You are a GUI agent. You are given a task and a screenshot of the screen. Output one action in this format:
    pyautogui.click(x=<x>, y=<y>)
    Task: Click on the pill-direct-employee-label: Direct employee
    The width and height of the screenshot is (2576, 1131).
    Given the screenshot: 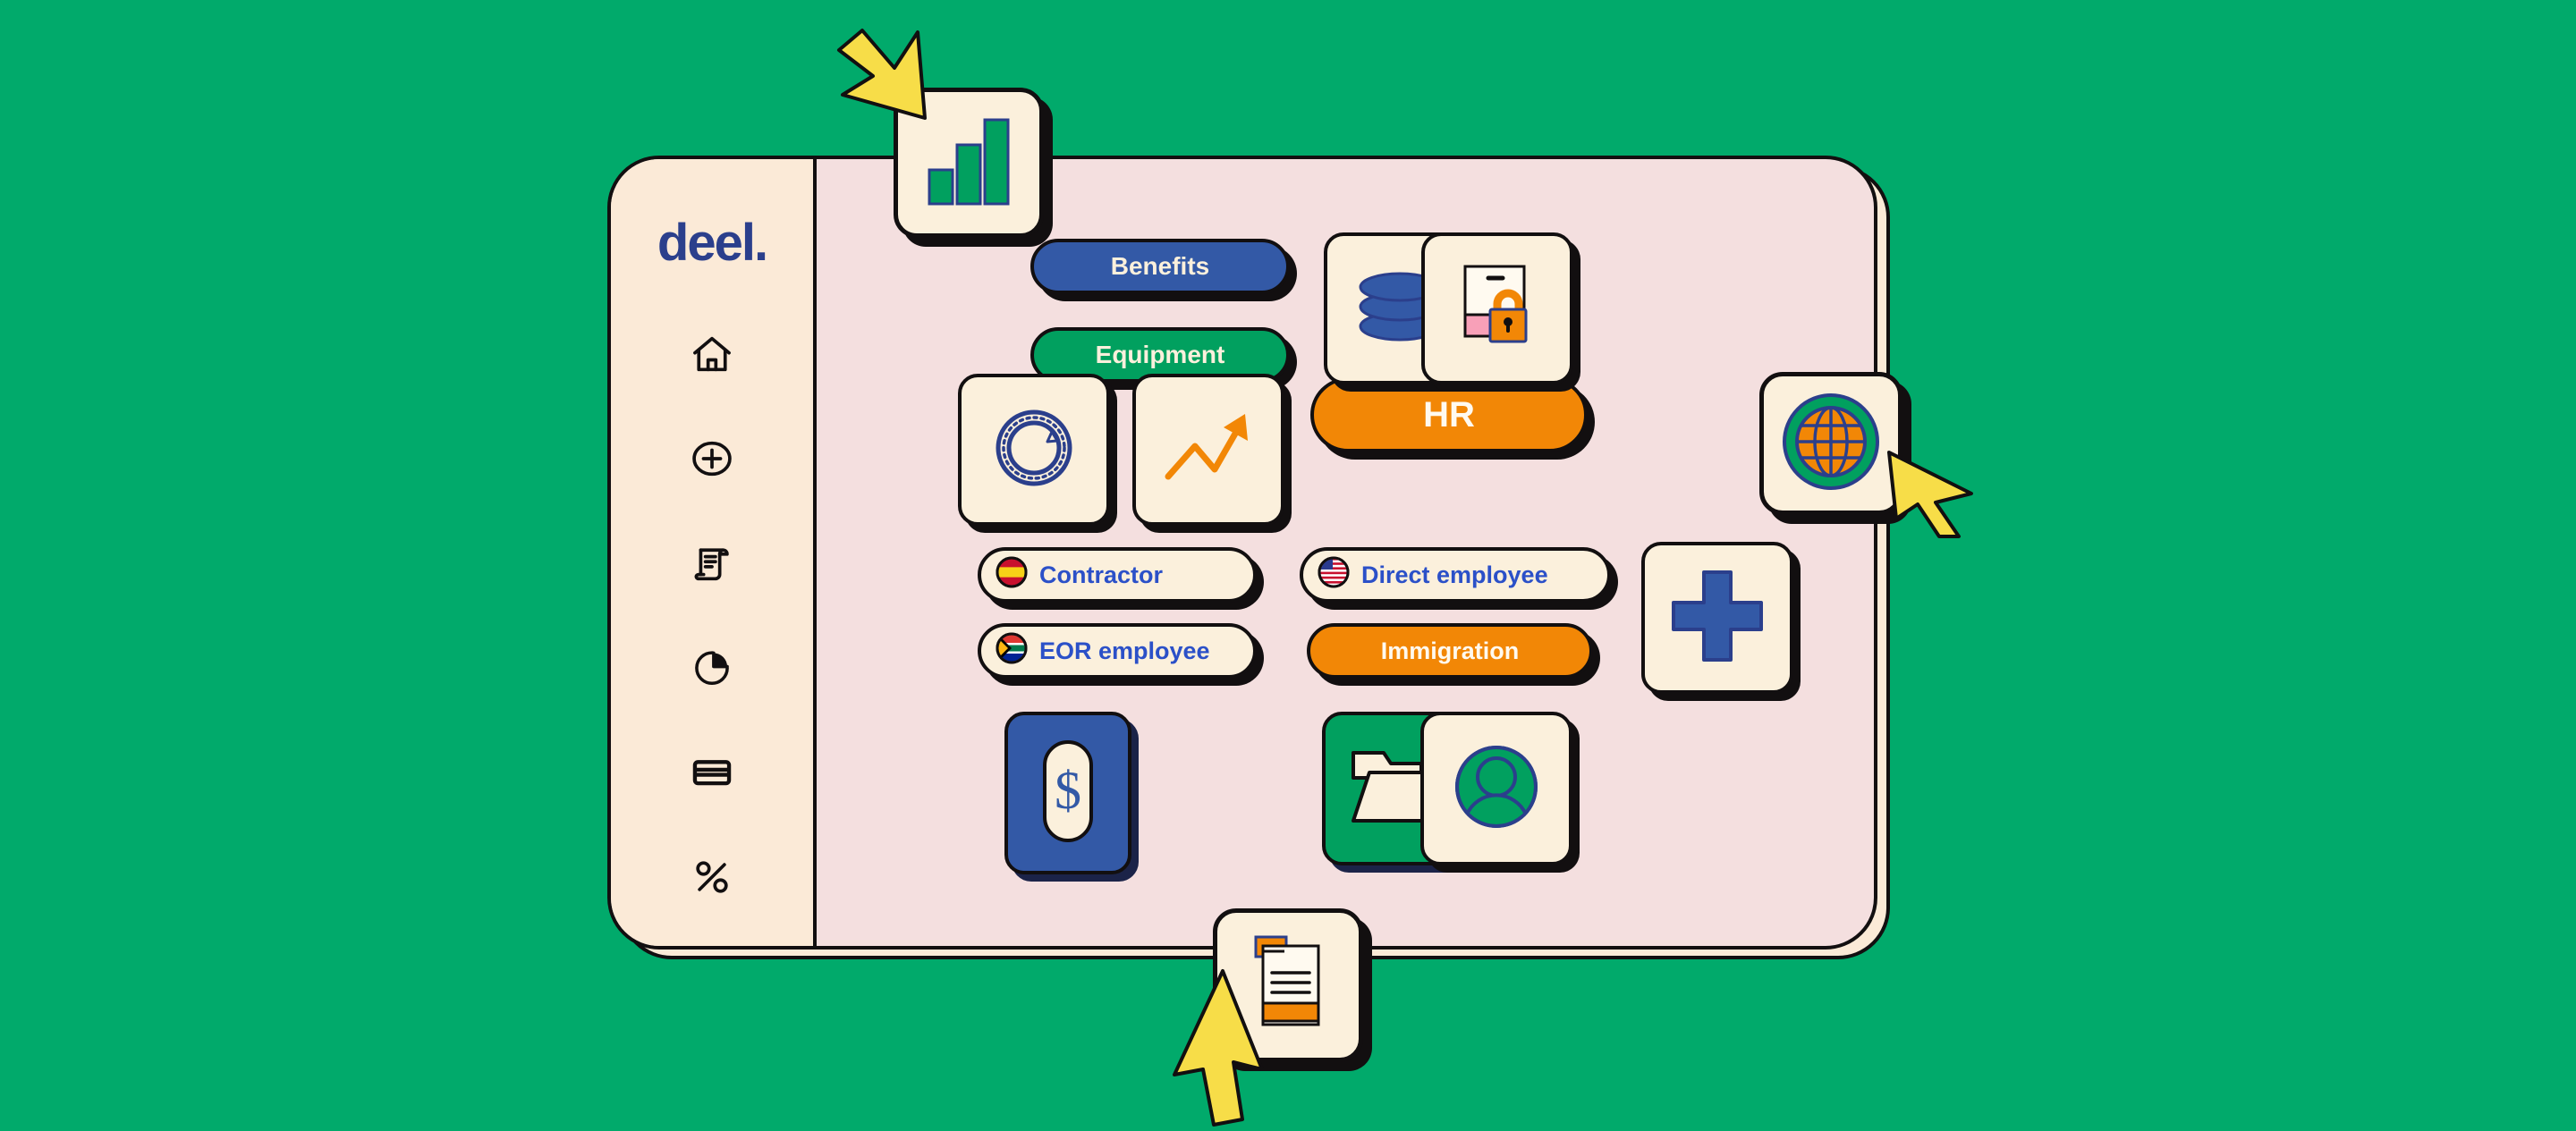 What is the action you would take?
    pyautogui.click(x=1454, y=574)
    